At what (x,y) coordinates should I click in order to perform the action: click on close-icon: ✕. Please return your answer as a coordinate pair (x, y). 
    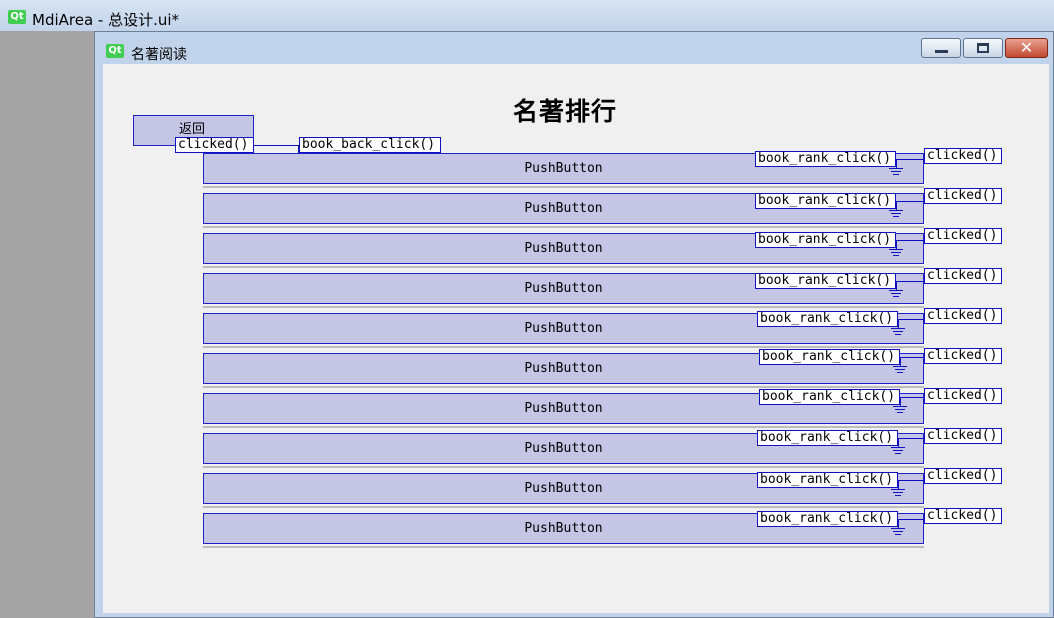
    Looking at the image, I should click on (1026, 47).